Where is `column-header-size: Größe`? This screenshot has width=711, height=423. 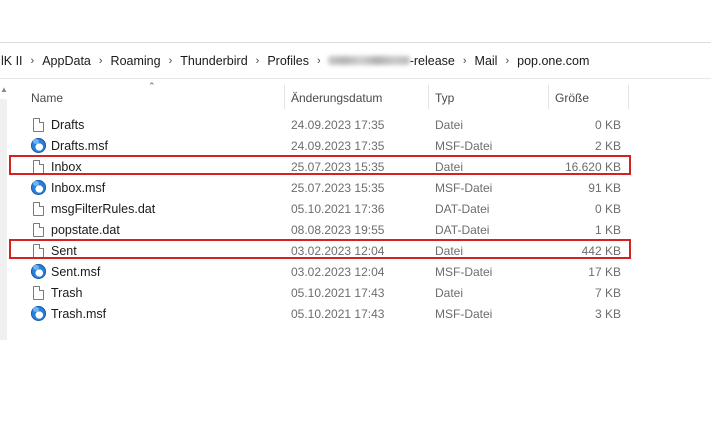 column-header-size: Größe is located at coordinates (572, 98).